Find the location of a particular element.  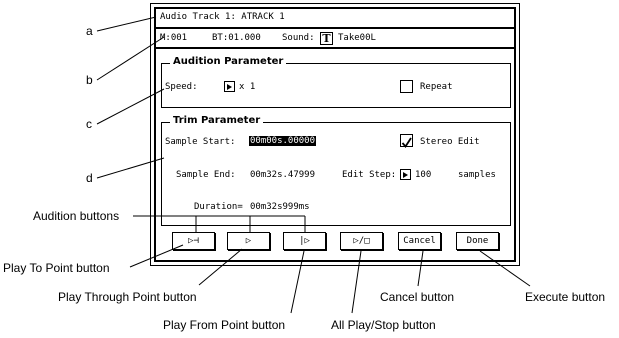

callout-b: b is located at coordinates (89, 80).